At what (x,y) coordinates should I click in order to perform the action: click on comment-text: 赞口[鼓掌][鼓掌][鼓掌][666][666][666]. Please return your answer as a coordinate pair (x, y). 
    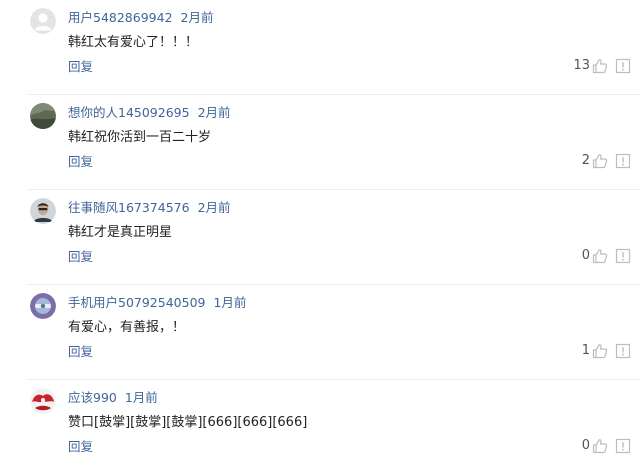
    Looking at the image, I should click on (188, 422).